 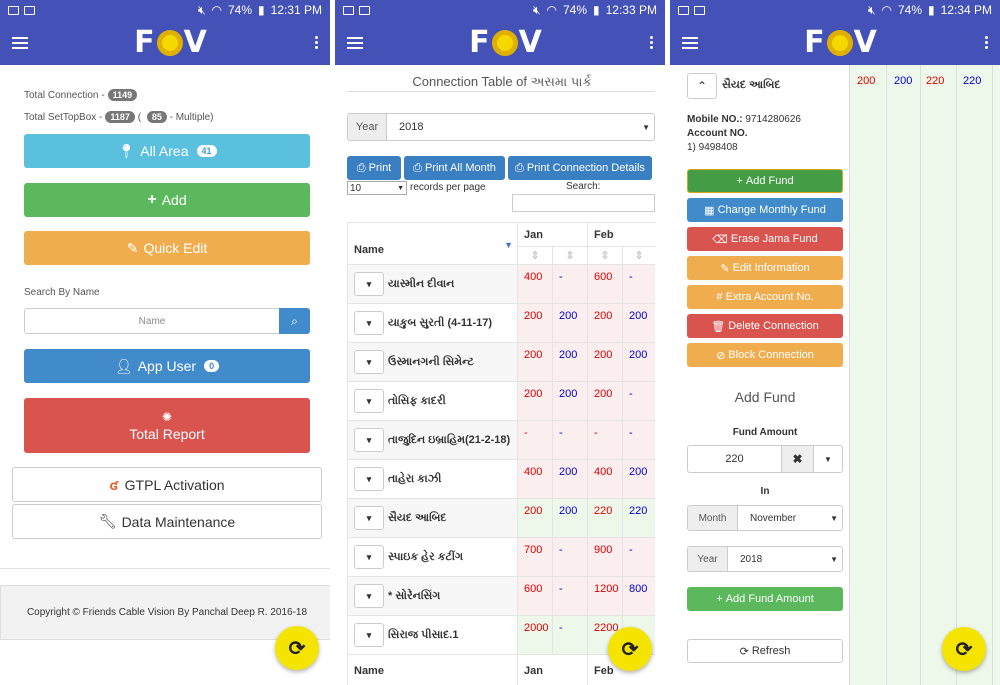 I want to click on col-header-jan: Jan, so click(x=552, y=234).